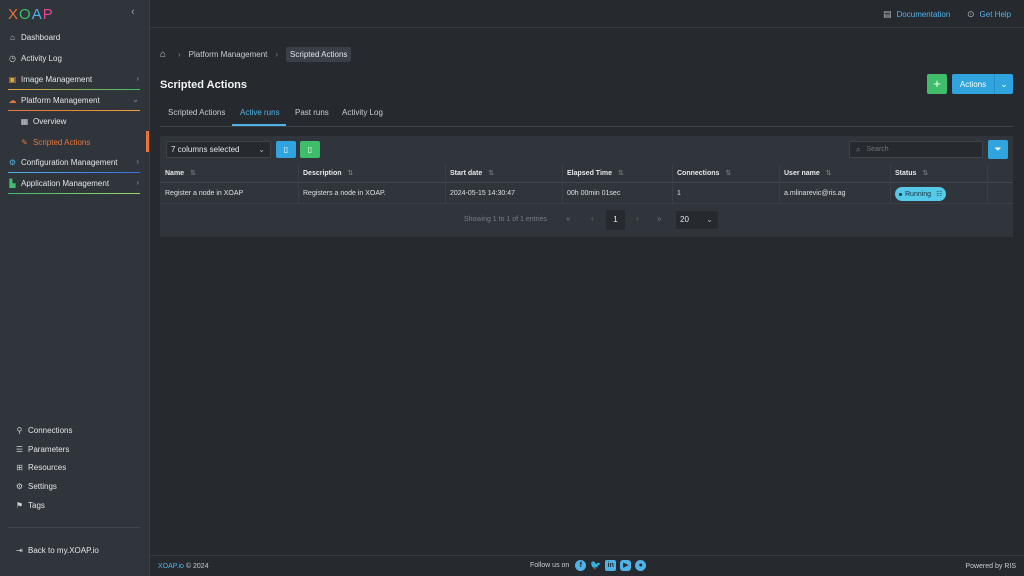 This screenshot has height=576, width=1024. Describe the element at coordinates (595, 173) in the screenshot. I see `column-header-elapsed-time: Elapsed Time ⇅` at that location.